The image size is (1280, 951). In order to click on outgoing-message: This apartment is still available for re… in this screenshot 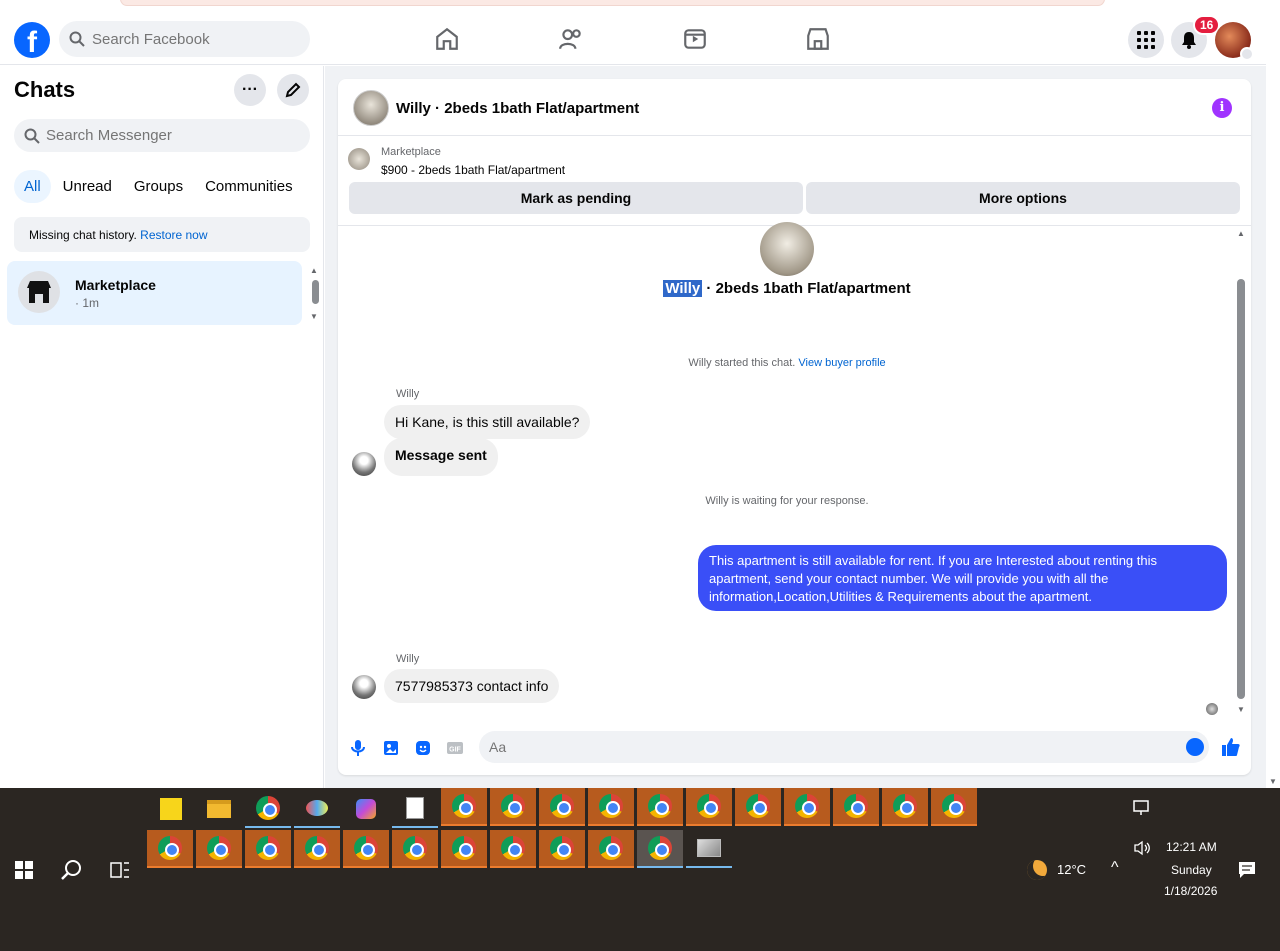, I will do `click(962, 578)`.